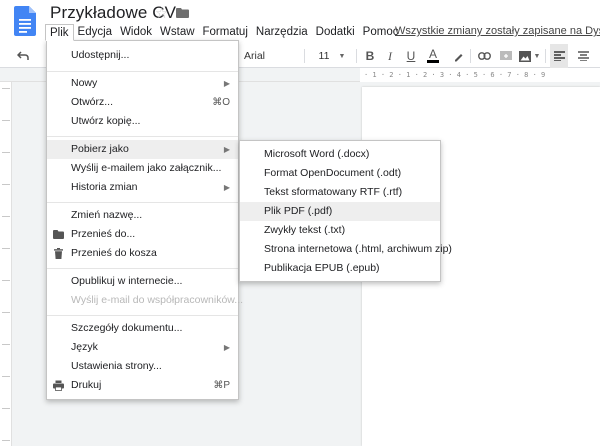  What do you see at coordinates (142, 83) in the screenshot?
I see `menu-item-new: Nowy ▶` at bounding box center [142, 83].